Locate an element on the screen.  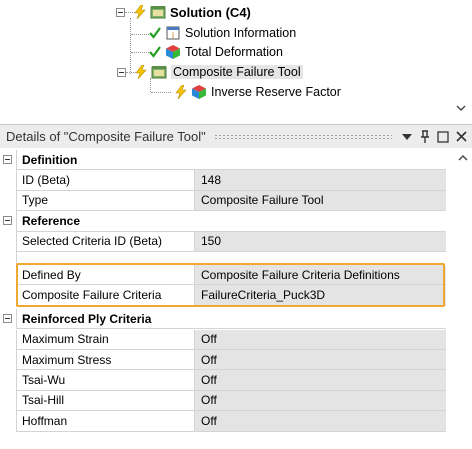
category-definition: Definition is located at coordinates (223, 160).